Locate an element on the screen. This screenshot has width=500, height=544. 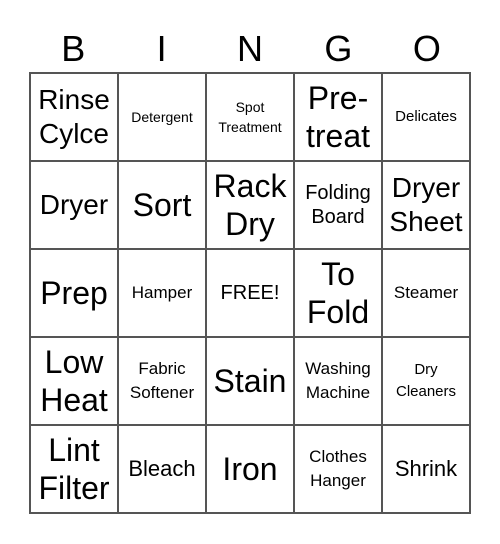
bingo-cell: To Fold is located at coordinates (339, 294).